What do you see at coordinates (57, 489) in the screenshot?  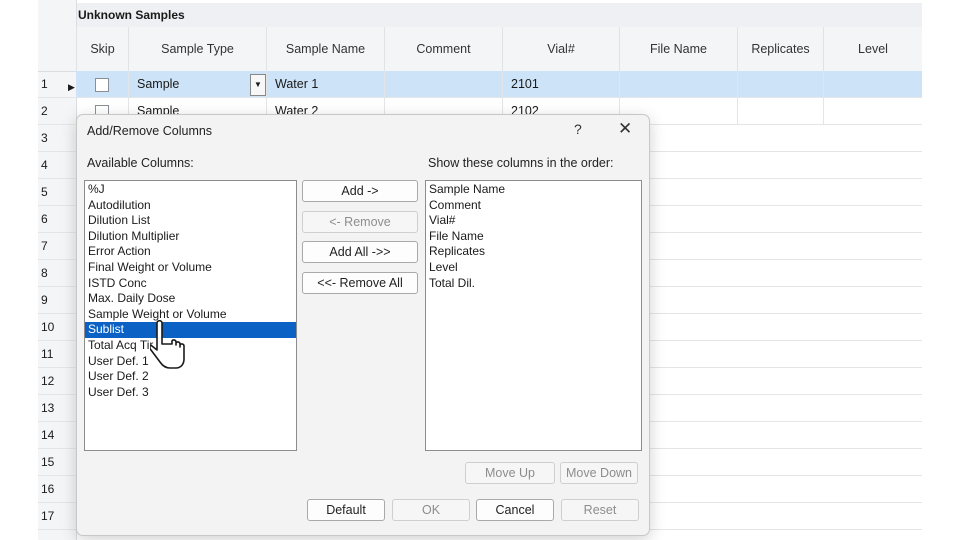 I see `row-number: 16` at bounding box center [57, 489].